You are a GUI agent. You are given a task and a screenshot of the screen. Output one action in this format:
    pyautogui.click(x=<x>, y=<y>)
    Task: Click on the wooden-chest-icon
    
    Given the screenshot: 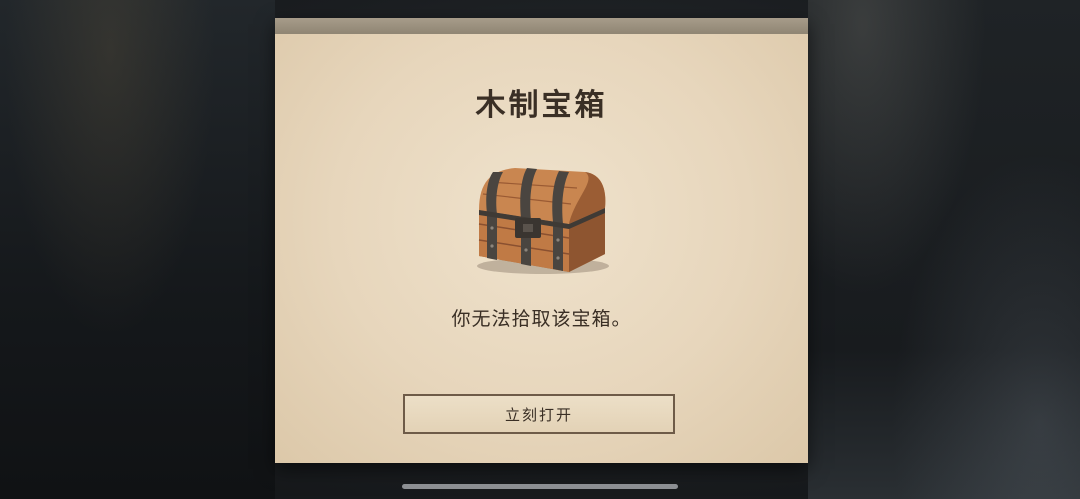 What is the action you would take?
    pyautogui.click(x=543, y=221)
    